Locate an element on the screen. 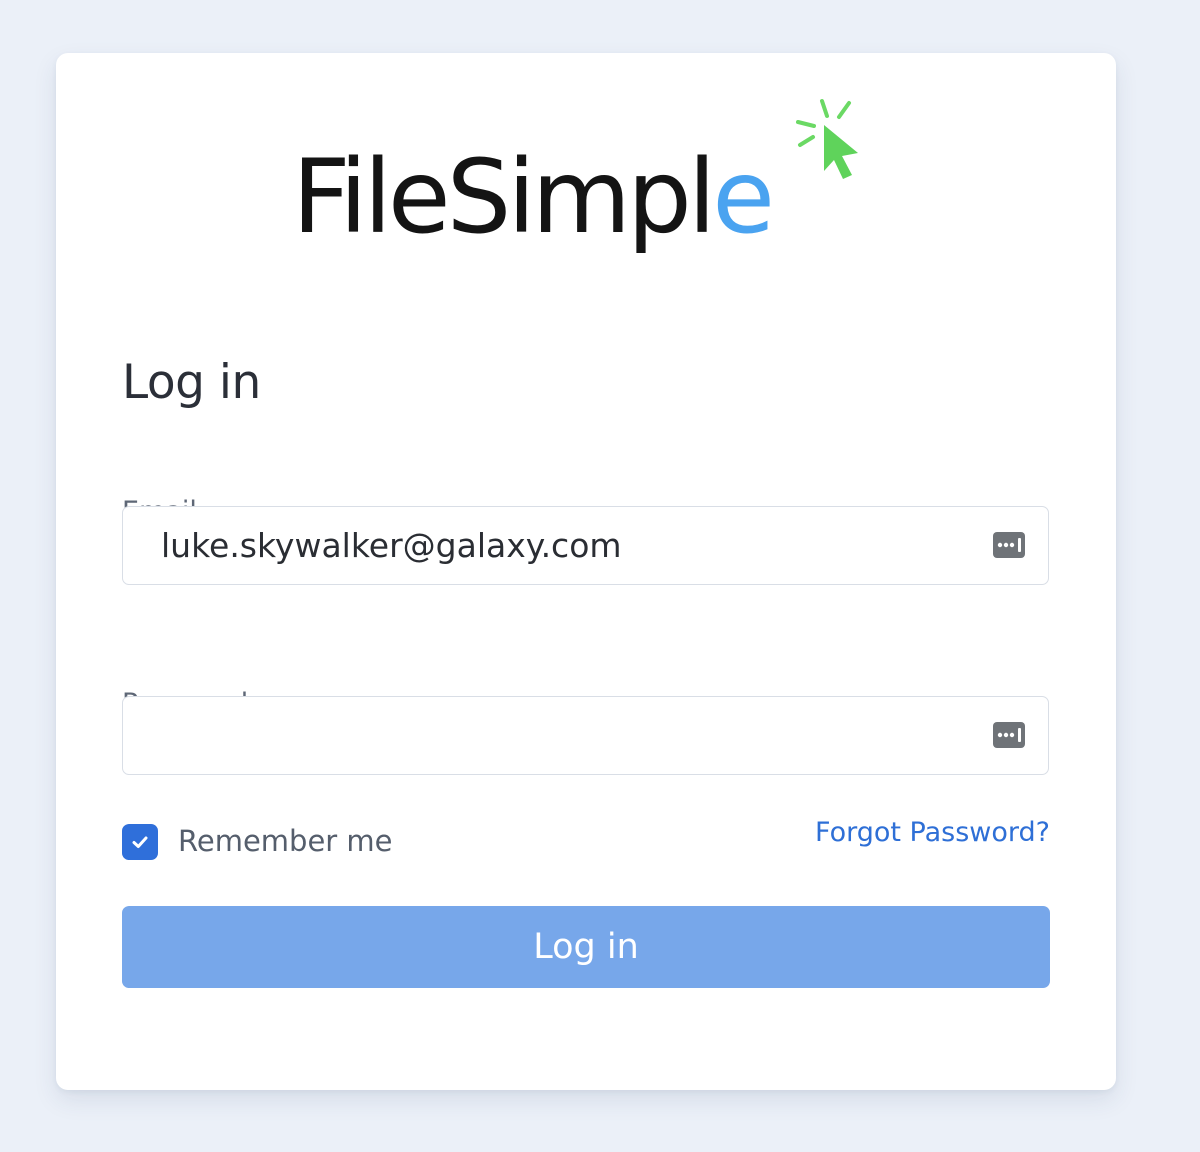 This screenshot has width=1200, height=1152. remember-me-checkbox is located at coordinates (140, 842).